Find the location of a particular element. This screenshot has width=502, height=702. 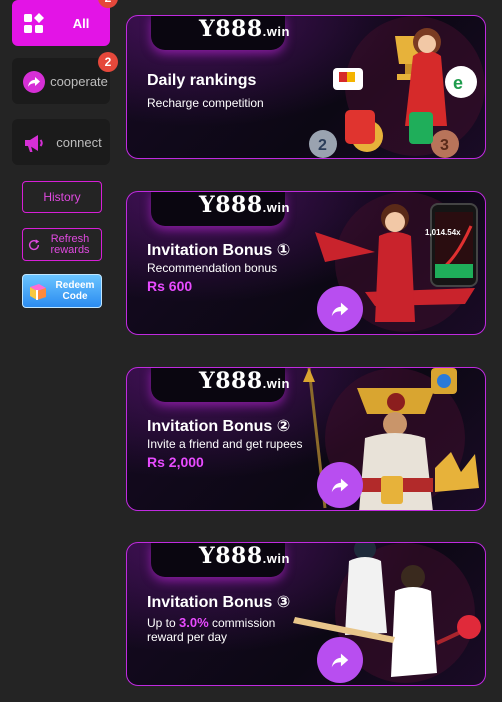

banner-title: Invitation Bonus ① is located at coordinates (219, 250).